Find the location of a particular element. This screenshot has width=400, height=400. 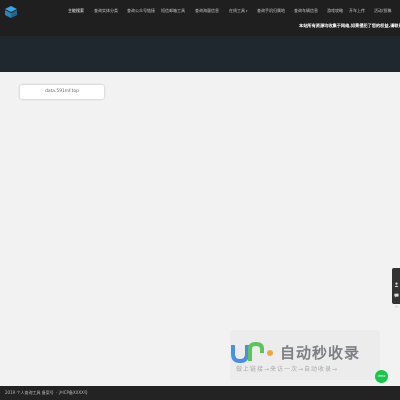

chevron-down-icon: ▾ is located at coordinates (247, 11).